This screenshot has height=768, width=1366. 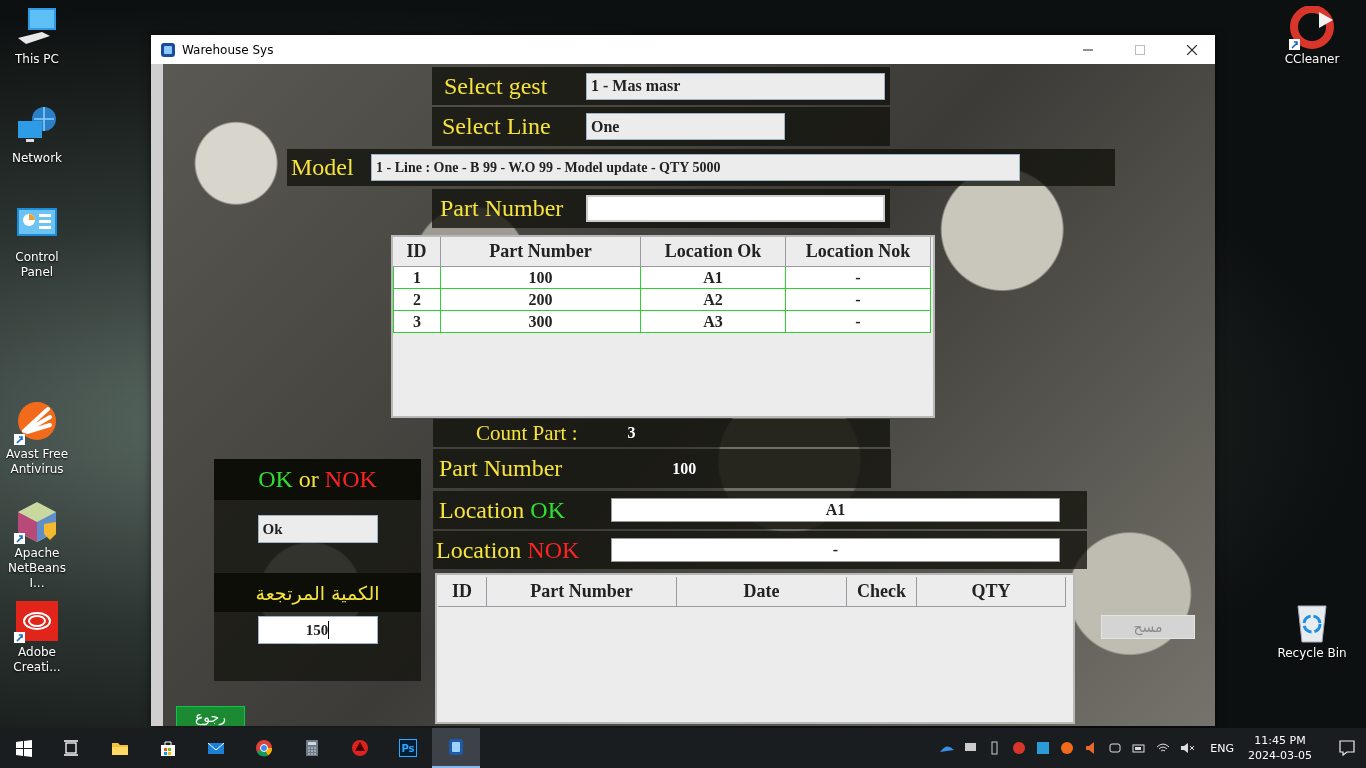 I want to click on desktop-icon, so click(x=37, y=621).